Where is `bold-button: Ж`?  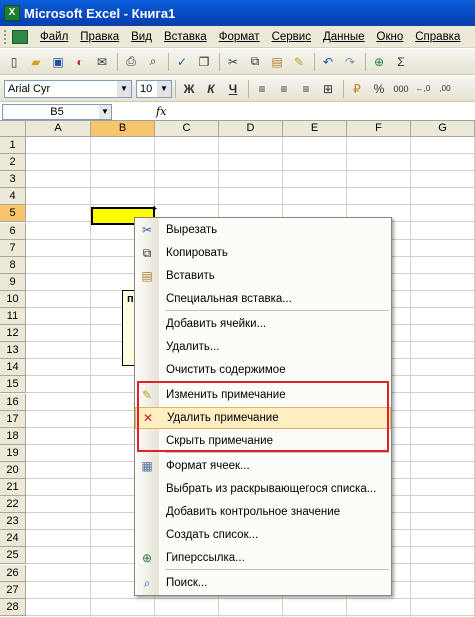
bold-button: Ж is located at coordinates (189, 89).